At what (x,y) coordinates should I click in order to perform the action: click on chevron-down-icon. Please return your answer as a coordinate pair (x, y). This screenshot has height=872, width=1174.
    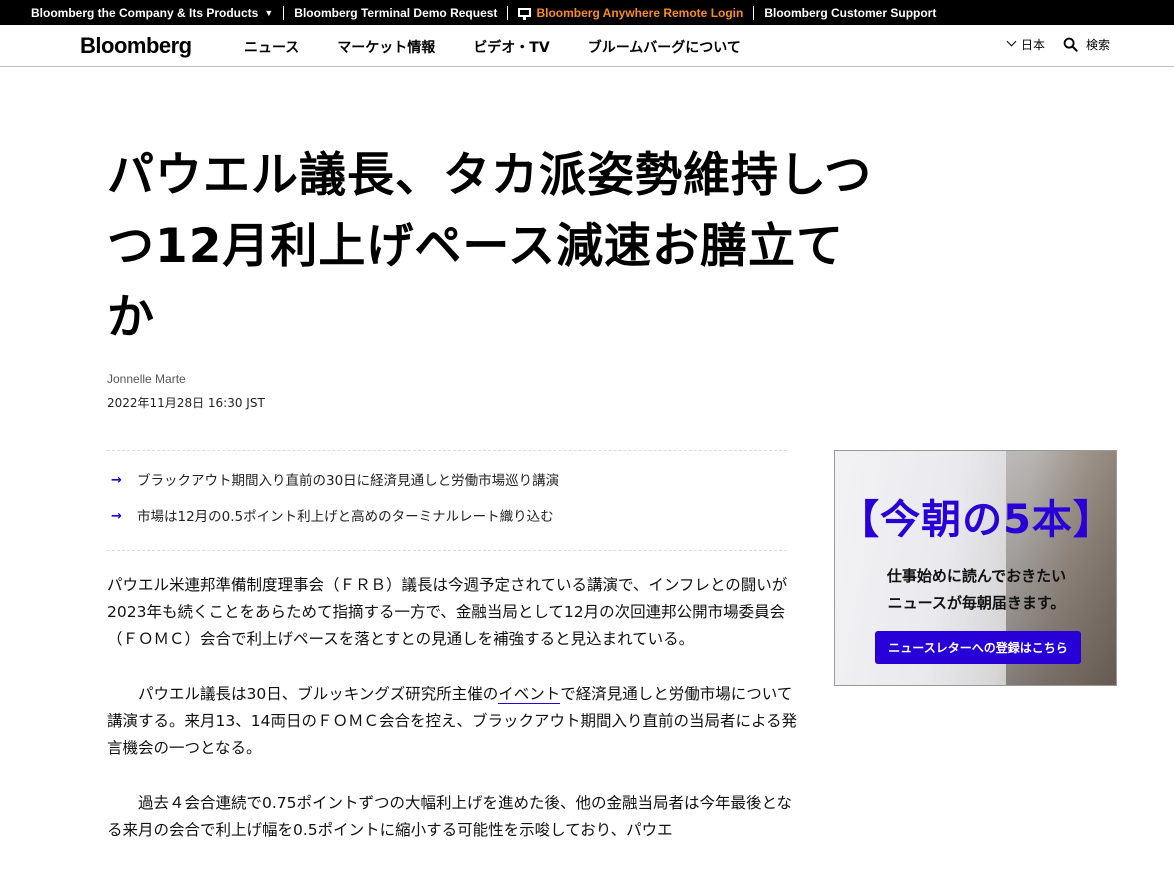
    Looking at the image, I should click on (1011, 41).